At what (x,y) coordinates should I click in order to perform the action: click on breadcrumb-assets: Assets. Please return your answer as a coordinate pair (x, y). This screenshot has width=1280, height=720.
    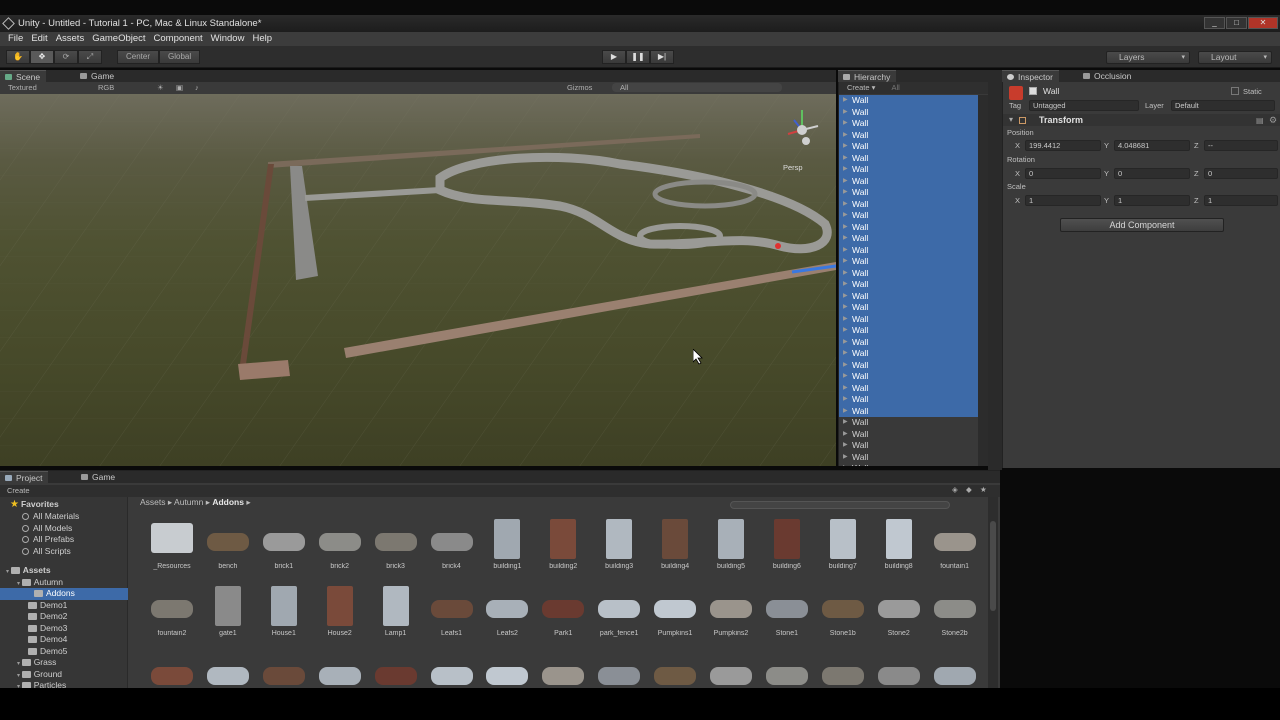
    Looking at the image, I should click on (153, 502).